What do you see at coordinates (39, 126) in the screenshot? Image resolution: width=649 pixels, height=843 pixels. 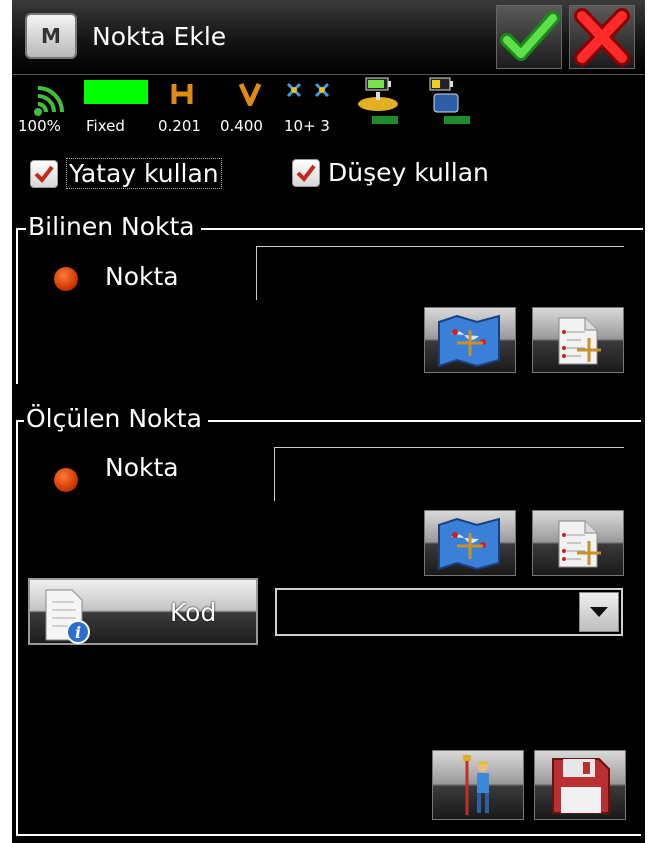 I see `signal-value: 100%` at bounding box center [39, 126].